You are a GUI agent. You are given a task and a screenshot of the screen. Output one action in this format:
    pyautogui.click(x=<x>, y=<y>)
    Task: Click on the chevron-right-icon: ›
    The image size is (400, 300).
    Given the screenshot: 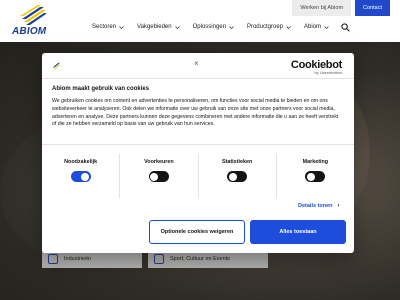 What is the action you would take?
    pyautogui.click(x=338, y=206)
    